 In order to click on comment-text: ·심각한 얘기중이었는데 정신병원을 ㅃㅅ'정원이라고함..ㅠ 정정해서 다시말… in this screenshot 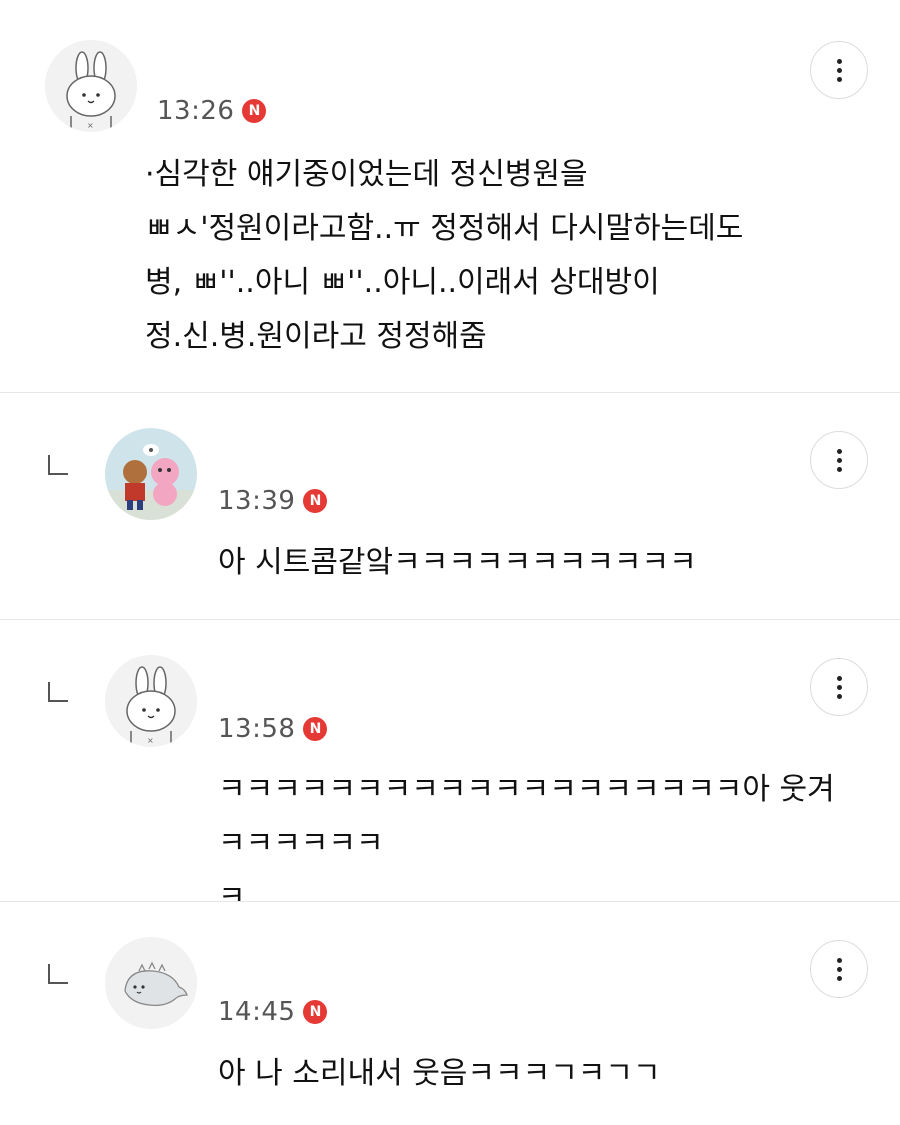, I will do `click(444, 255)`.